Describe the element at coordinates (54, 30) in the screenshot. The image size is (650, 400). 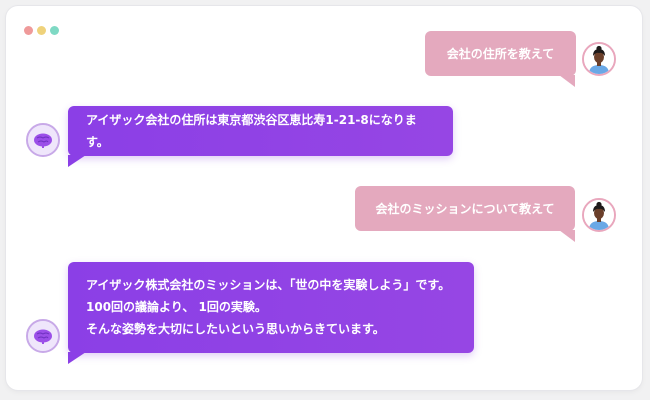
I see `window-maximize-dot` at that location.